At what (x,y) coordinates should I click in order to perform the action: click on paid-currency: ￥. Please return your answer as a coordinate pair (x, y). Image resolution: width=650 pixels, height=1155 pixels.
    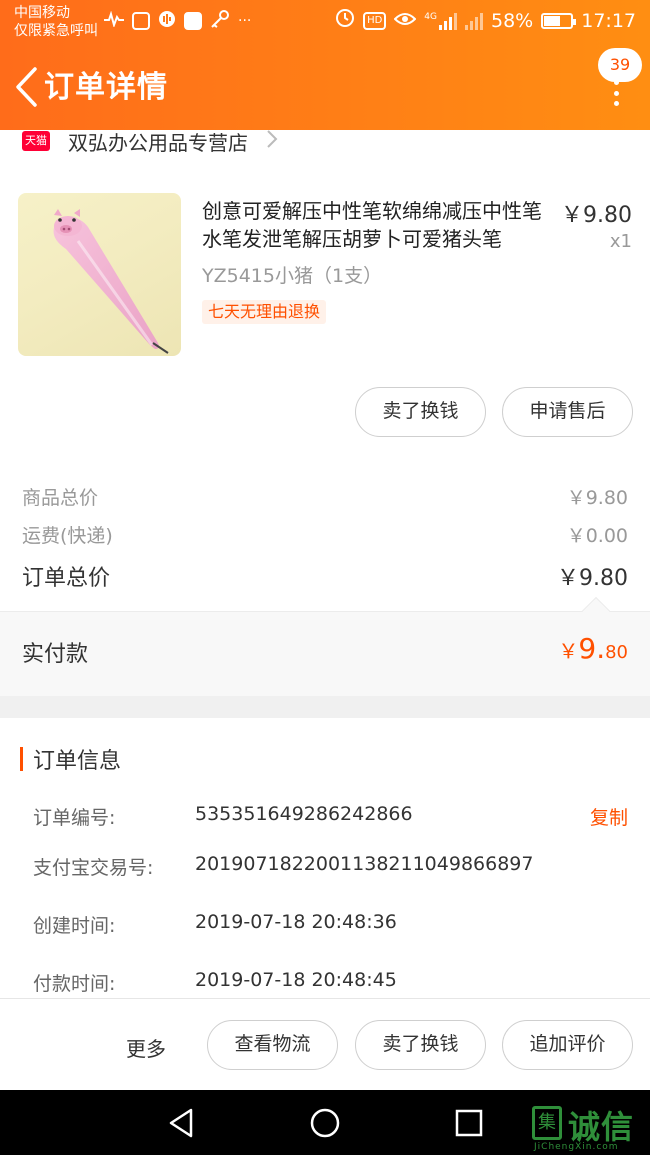
    Looking at the image, I should click on (568, 651).